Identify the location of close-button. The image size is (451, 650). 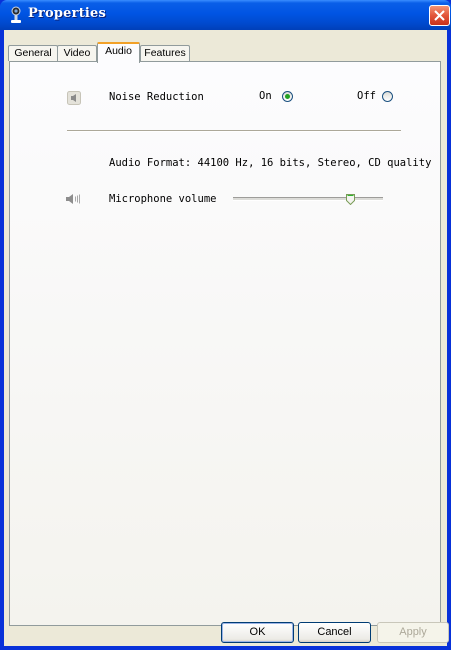
(439, 15).